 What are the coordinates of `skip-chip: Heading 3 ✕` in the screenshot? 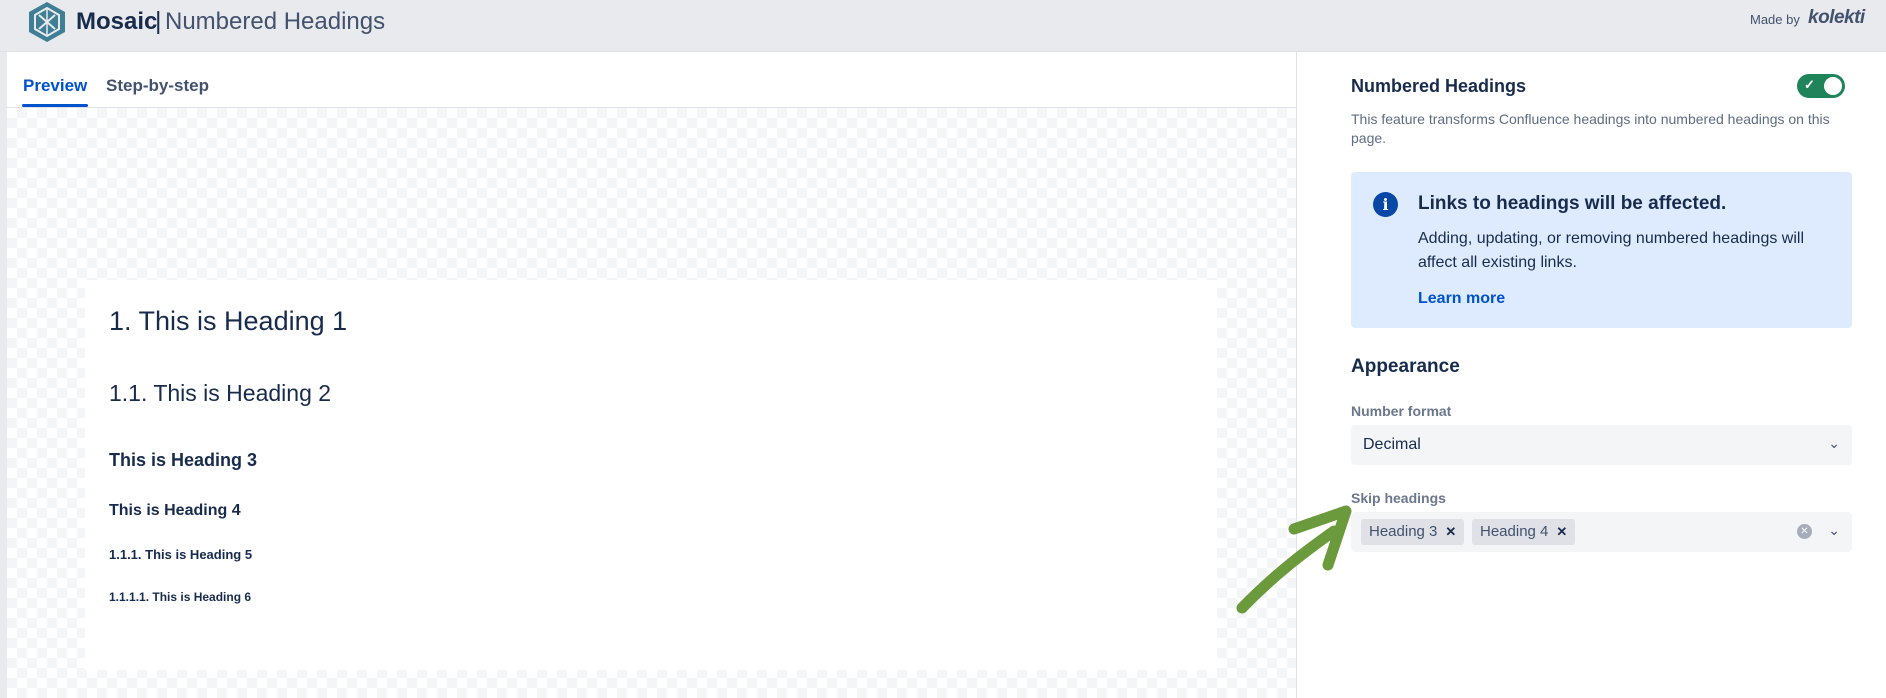 It's located at (1413, 532).